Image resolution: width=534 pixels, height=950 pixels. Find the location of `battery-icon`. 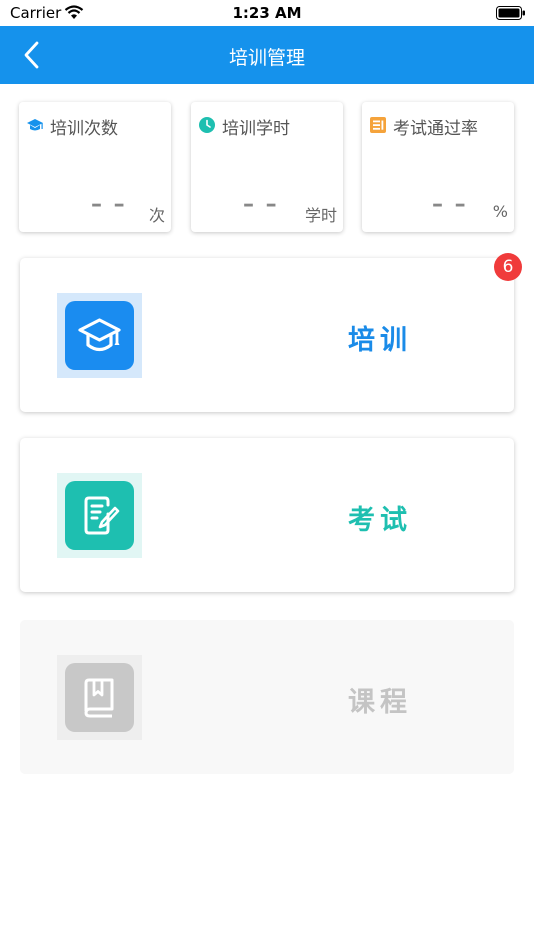

battery-icon is located at coordinates (510, 13).